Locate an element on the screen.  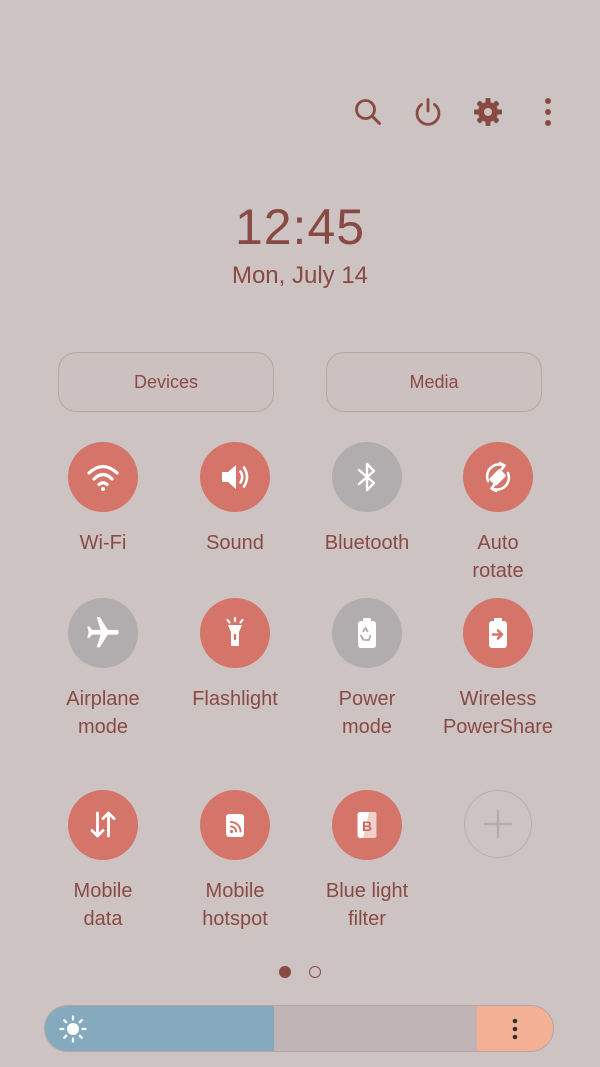
airplane-icon is located at coordinates (103, 633).